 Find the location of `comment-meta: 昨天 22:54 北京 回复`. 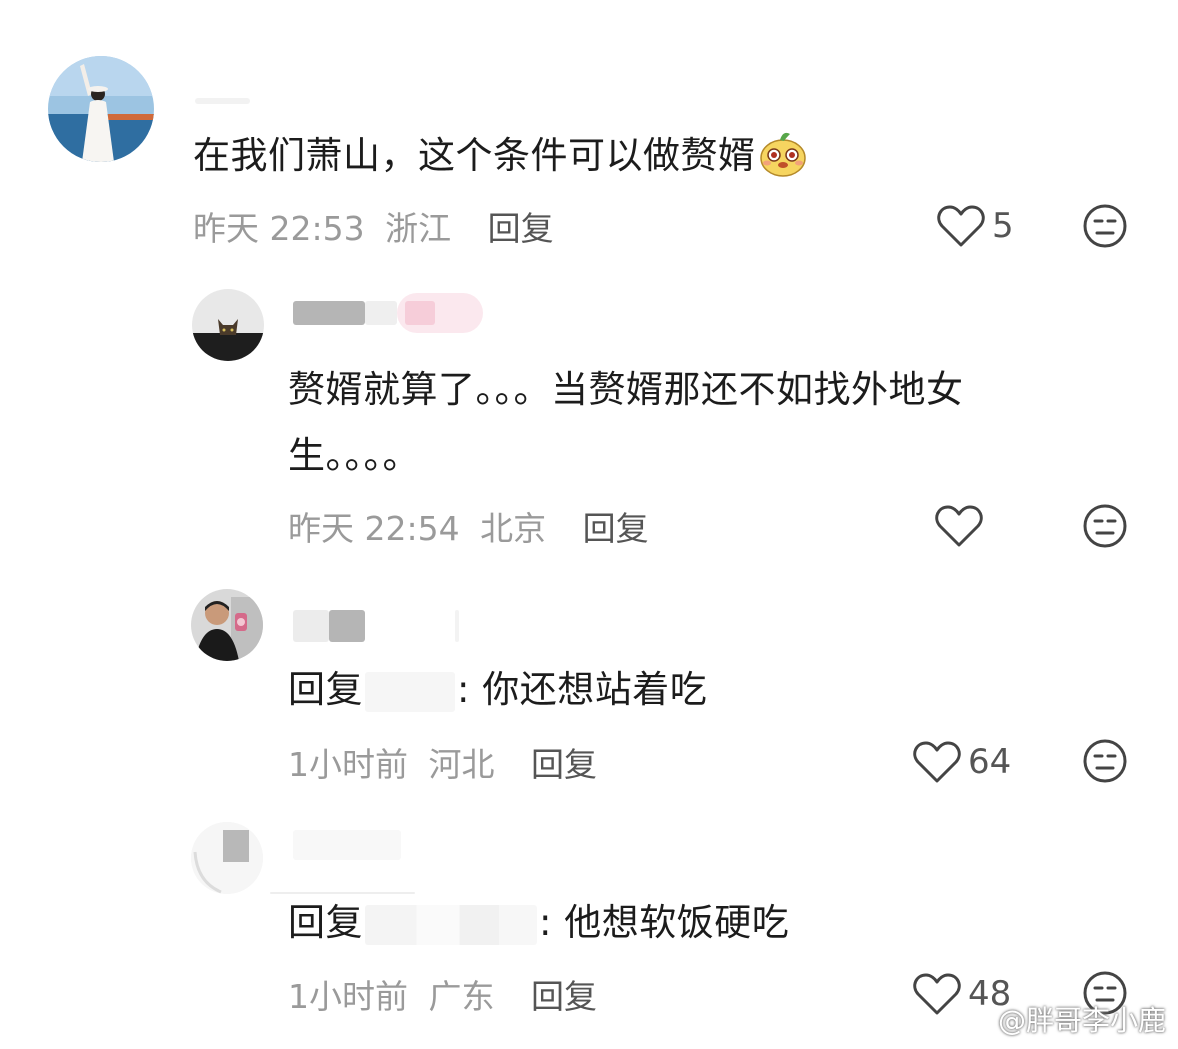

comment-meta: 昨天 22:54 北京 回复 is located at coordinates (468, 526).